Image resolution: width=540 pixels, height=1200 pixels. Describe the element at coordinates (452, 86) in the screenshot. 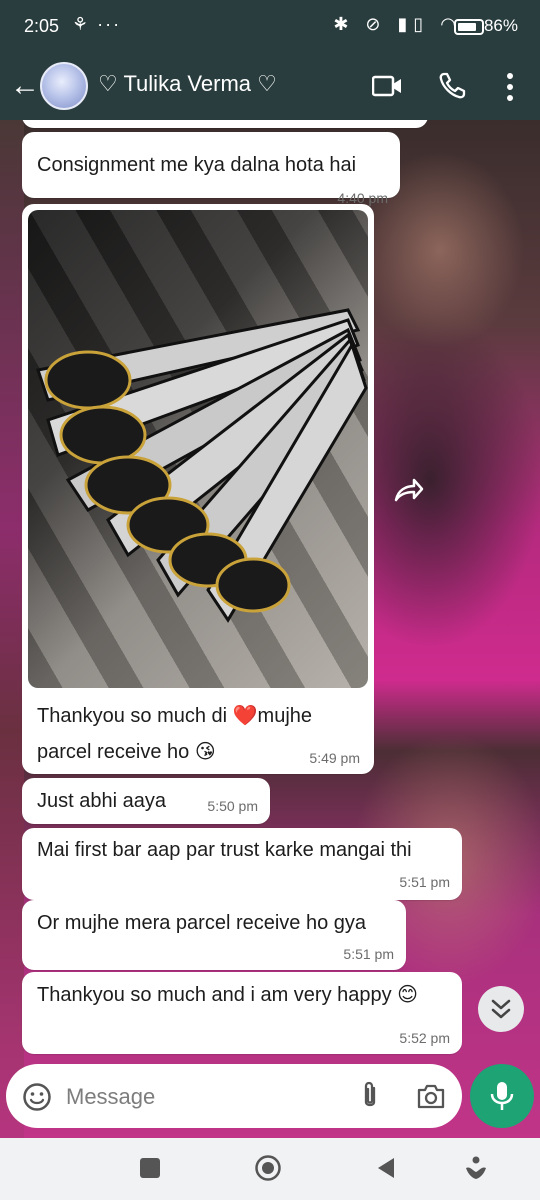

I see `phone-call-icon` at that location.